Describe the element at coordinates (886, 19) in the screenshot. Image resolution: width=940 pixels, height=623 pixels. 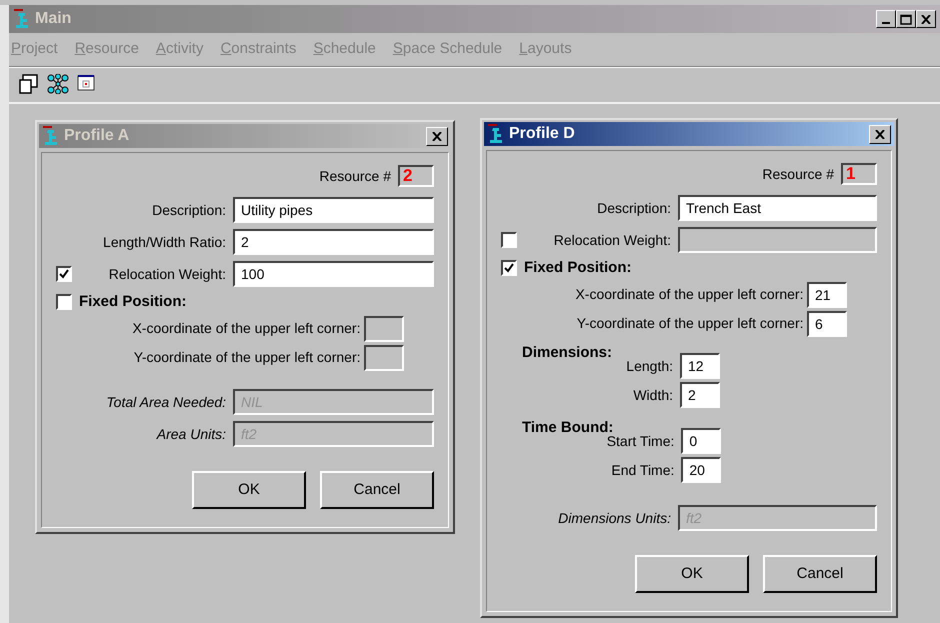
I see `minimize-button` at that location.